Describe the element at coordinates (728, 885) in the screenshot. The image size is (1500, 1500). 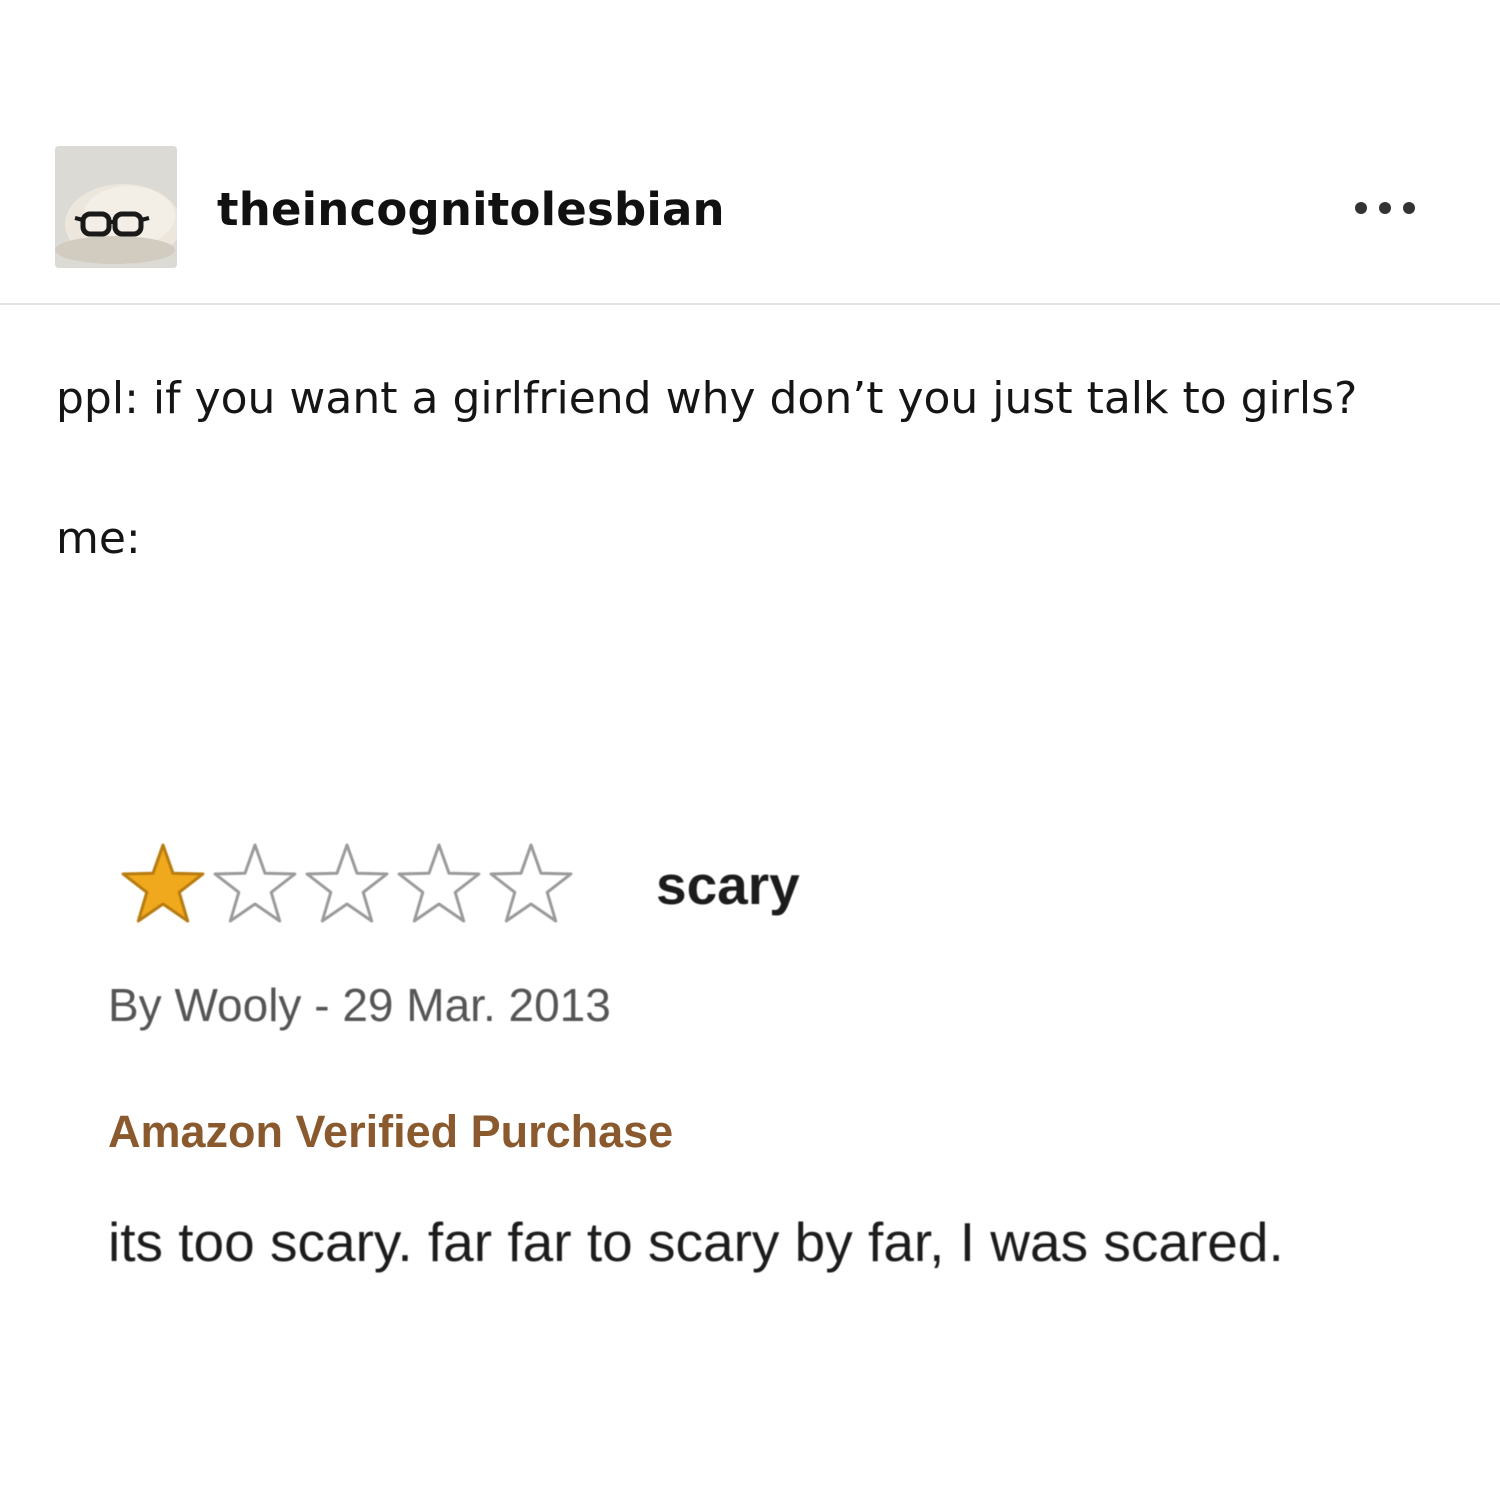
I see `review-title: scary` at that location.